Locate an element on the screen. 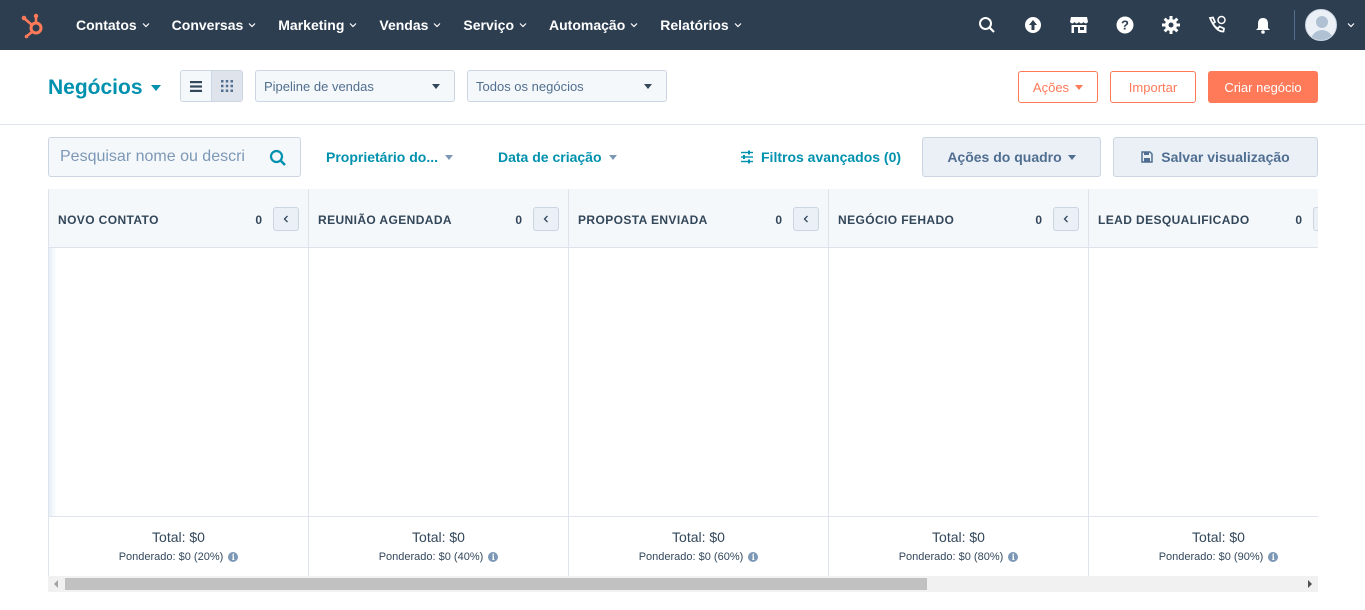 The height and width of the screenshot is (610, 1365). scrollbar-thumb is located at coordinates (496, 584).